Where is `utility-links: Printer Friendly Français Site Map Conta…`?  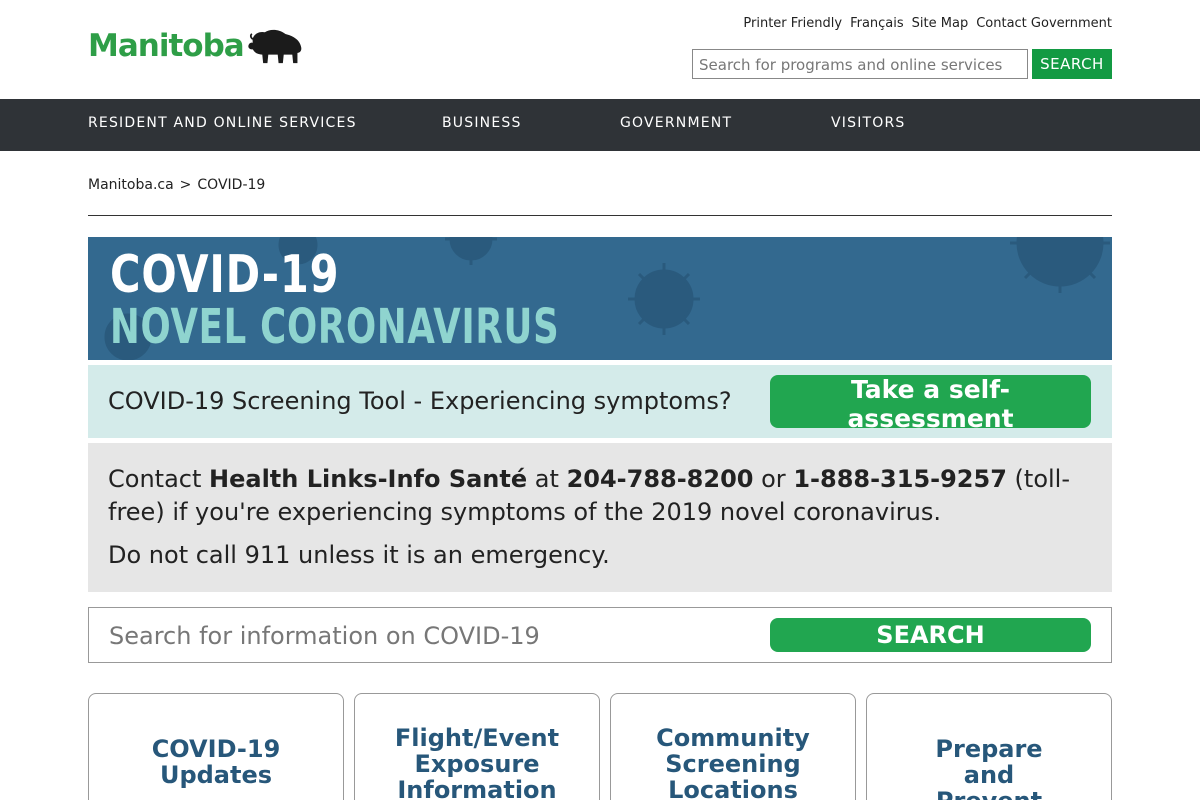
utility-links: Printer Friendly Français Site Map Conta… is located at coordinates (927, 23).